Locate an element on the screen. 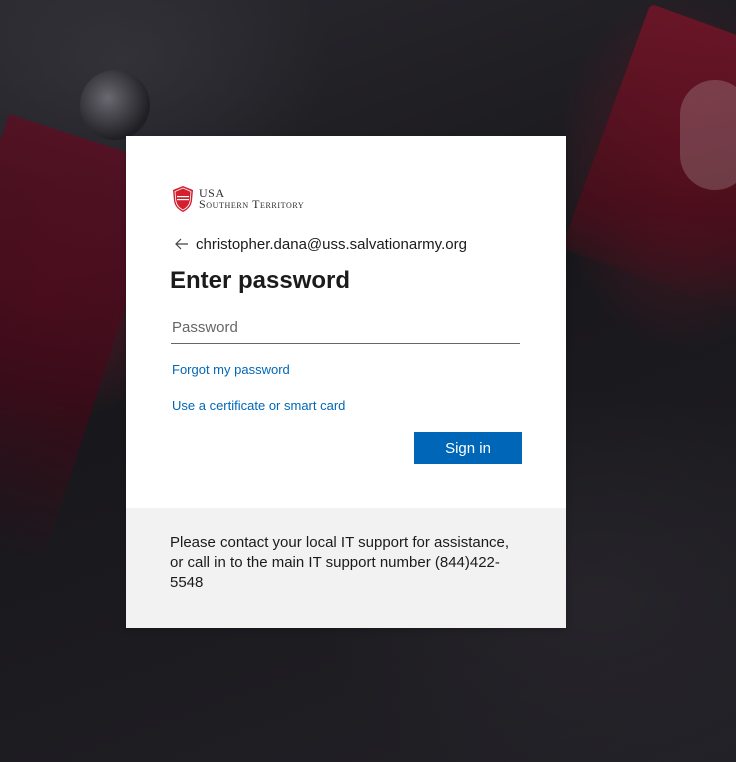  logo-line-2: Southern Territory is located at coordinates (252, 204).